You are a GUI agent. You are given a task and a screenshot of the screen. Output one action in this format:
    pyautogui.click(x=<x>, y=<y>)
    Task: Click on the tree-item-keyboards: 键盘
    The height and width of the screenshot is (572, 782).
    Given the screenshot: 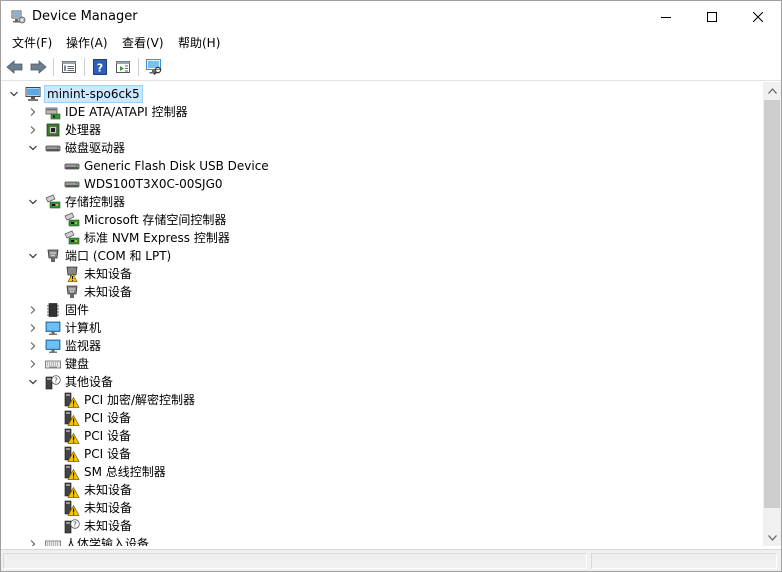 What is the action you would take?
    pyautogui.click(x=382, y=364)
    